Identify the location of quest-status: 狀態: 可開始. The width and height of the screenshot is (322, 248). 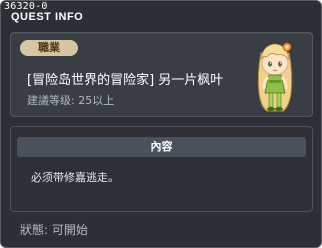
(54, 230).